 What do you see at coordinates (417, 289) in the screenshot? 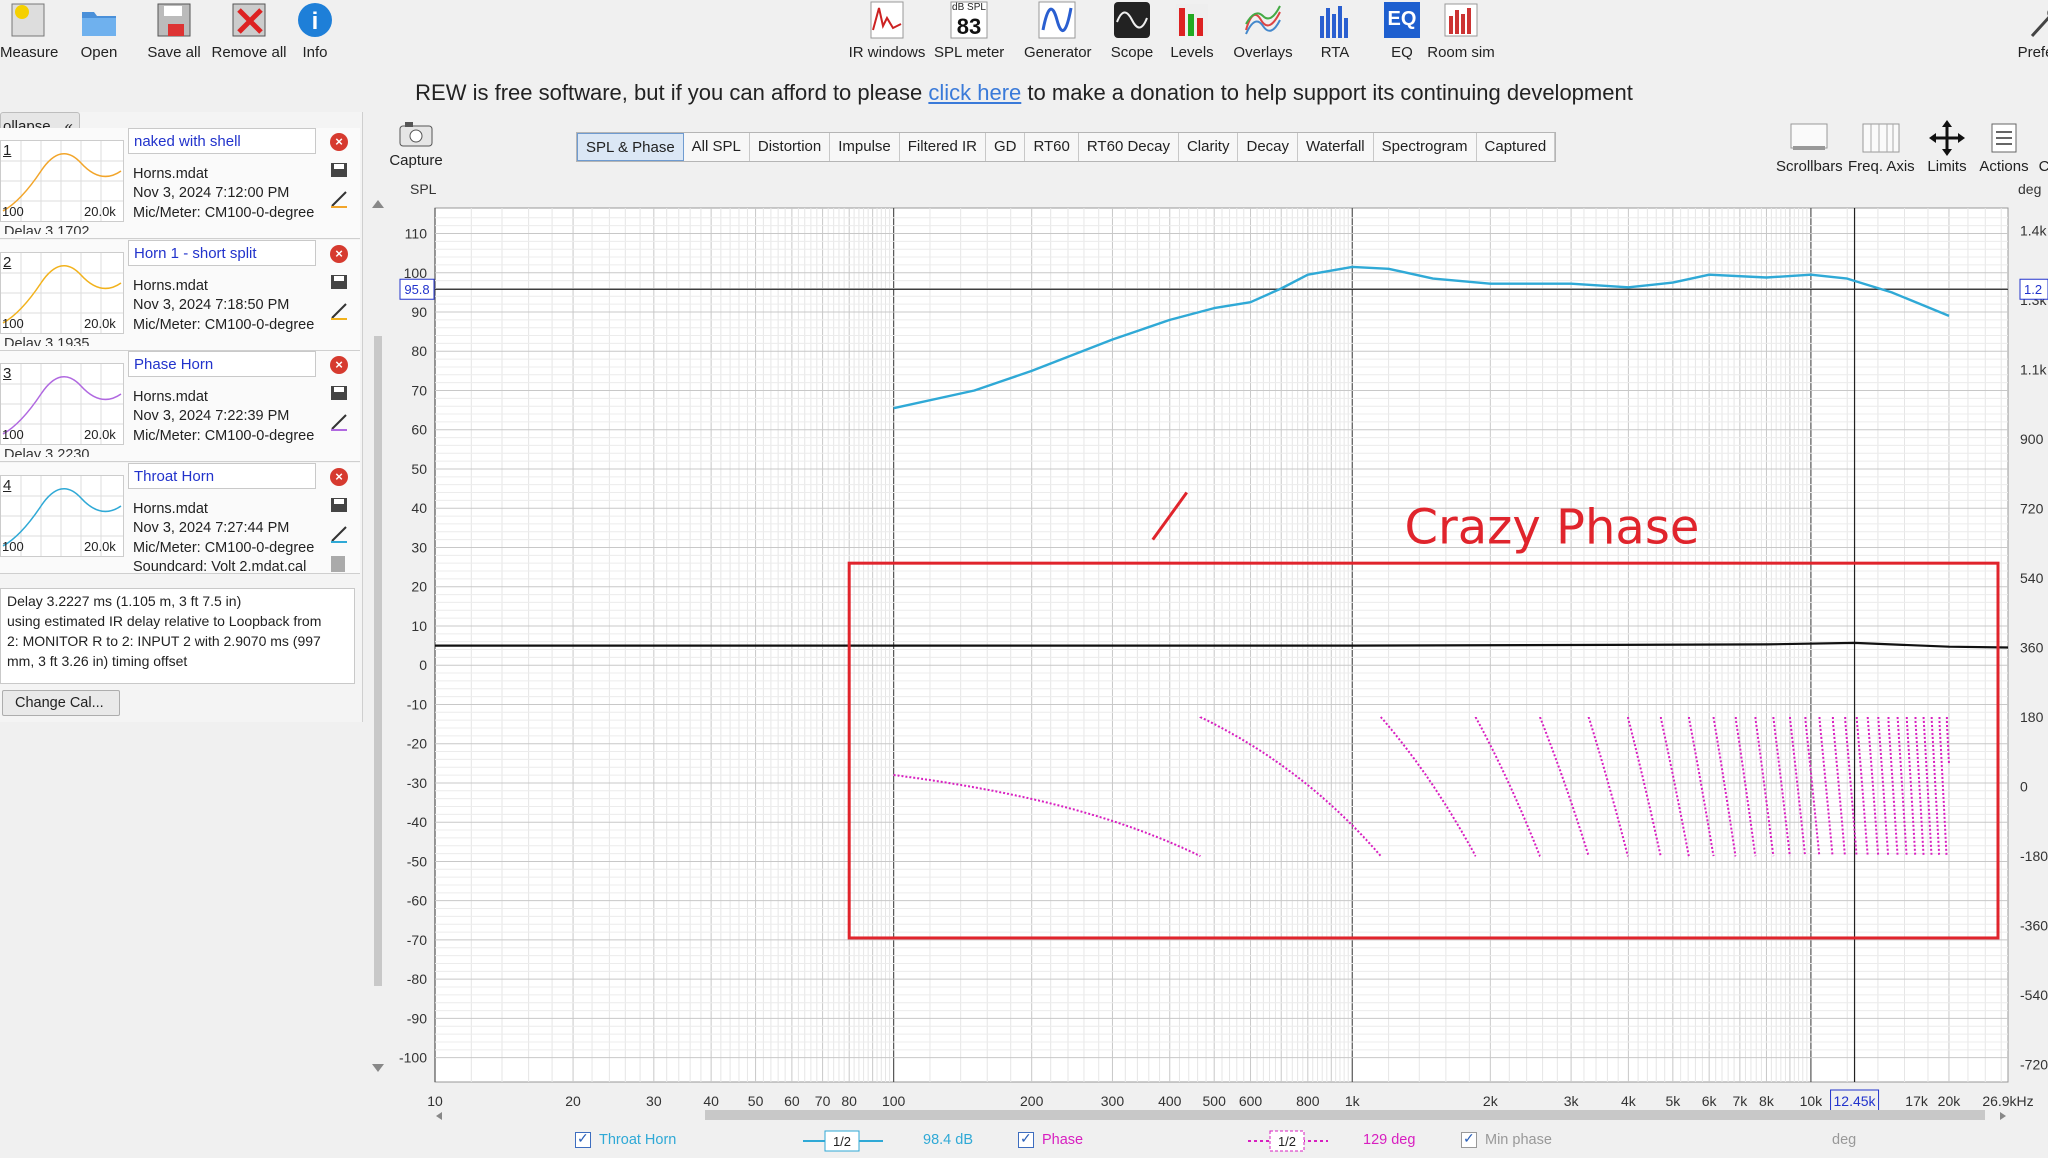
I see `cursor-spl-readout: 95.8` at bounding box center [417, 289].